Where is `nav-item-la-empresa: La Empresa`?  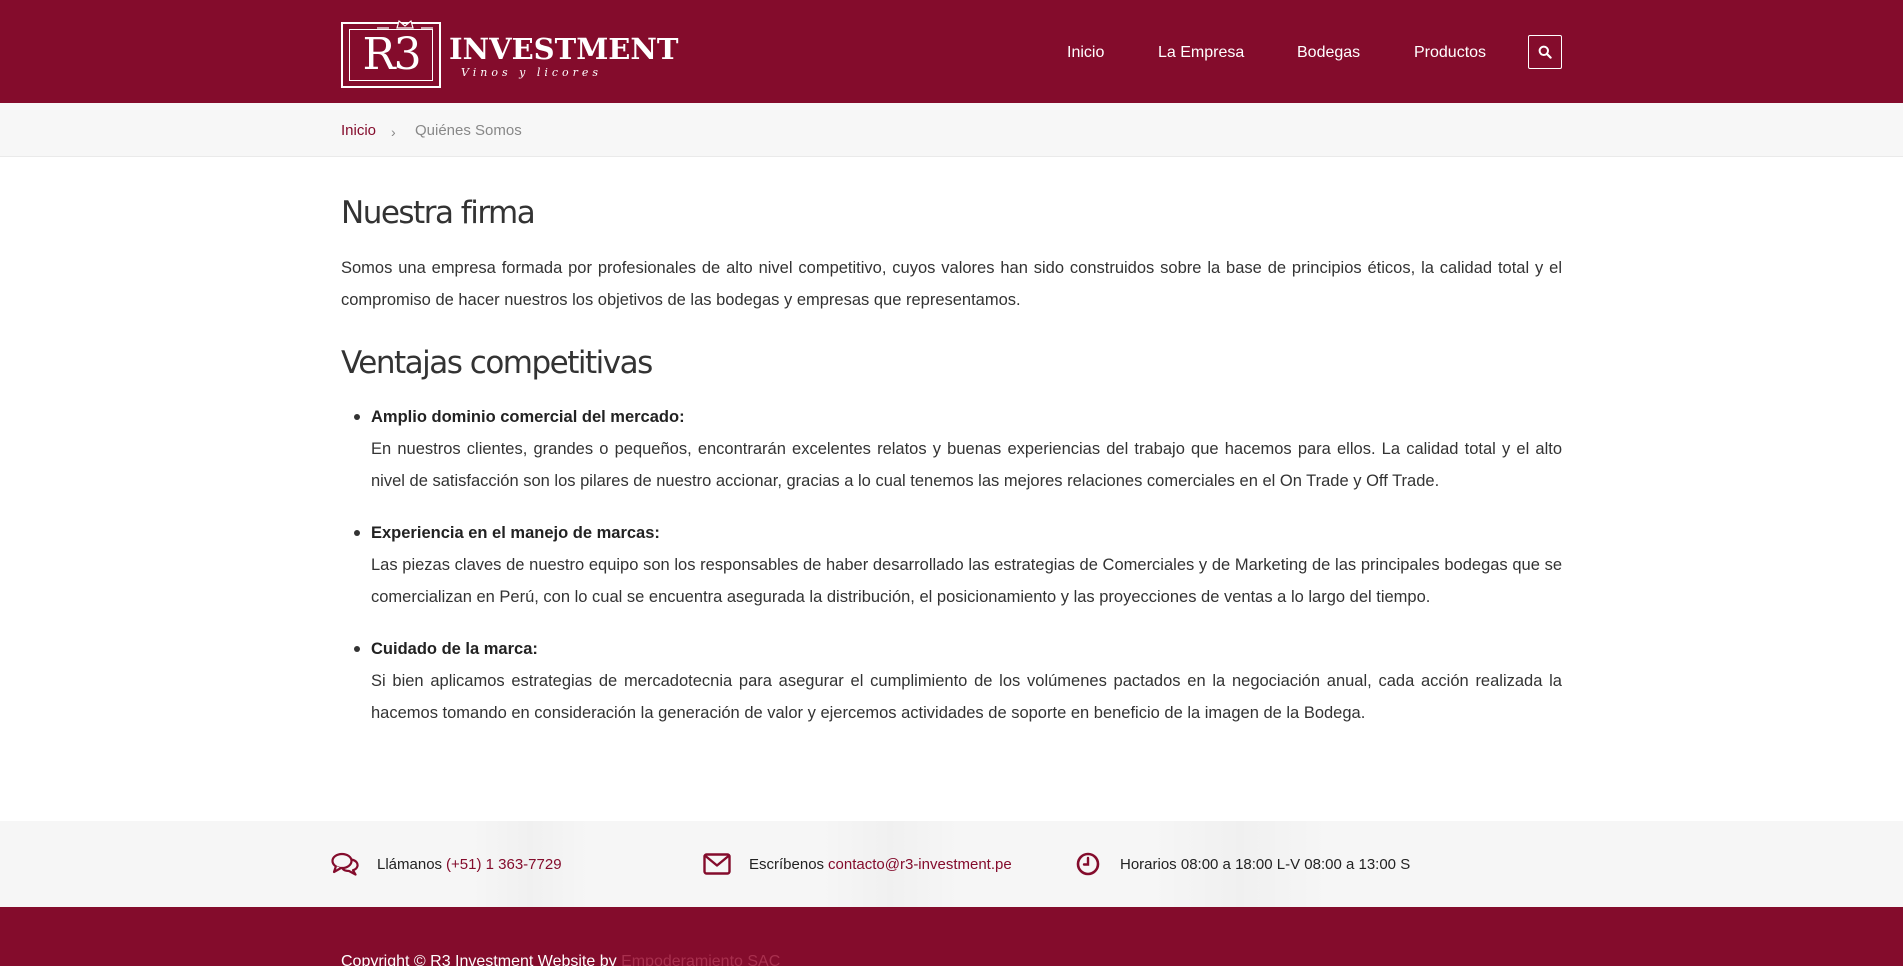 nav-item-la-empresa: La Empresa is located at coordinates (1201, 53).